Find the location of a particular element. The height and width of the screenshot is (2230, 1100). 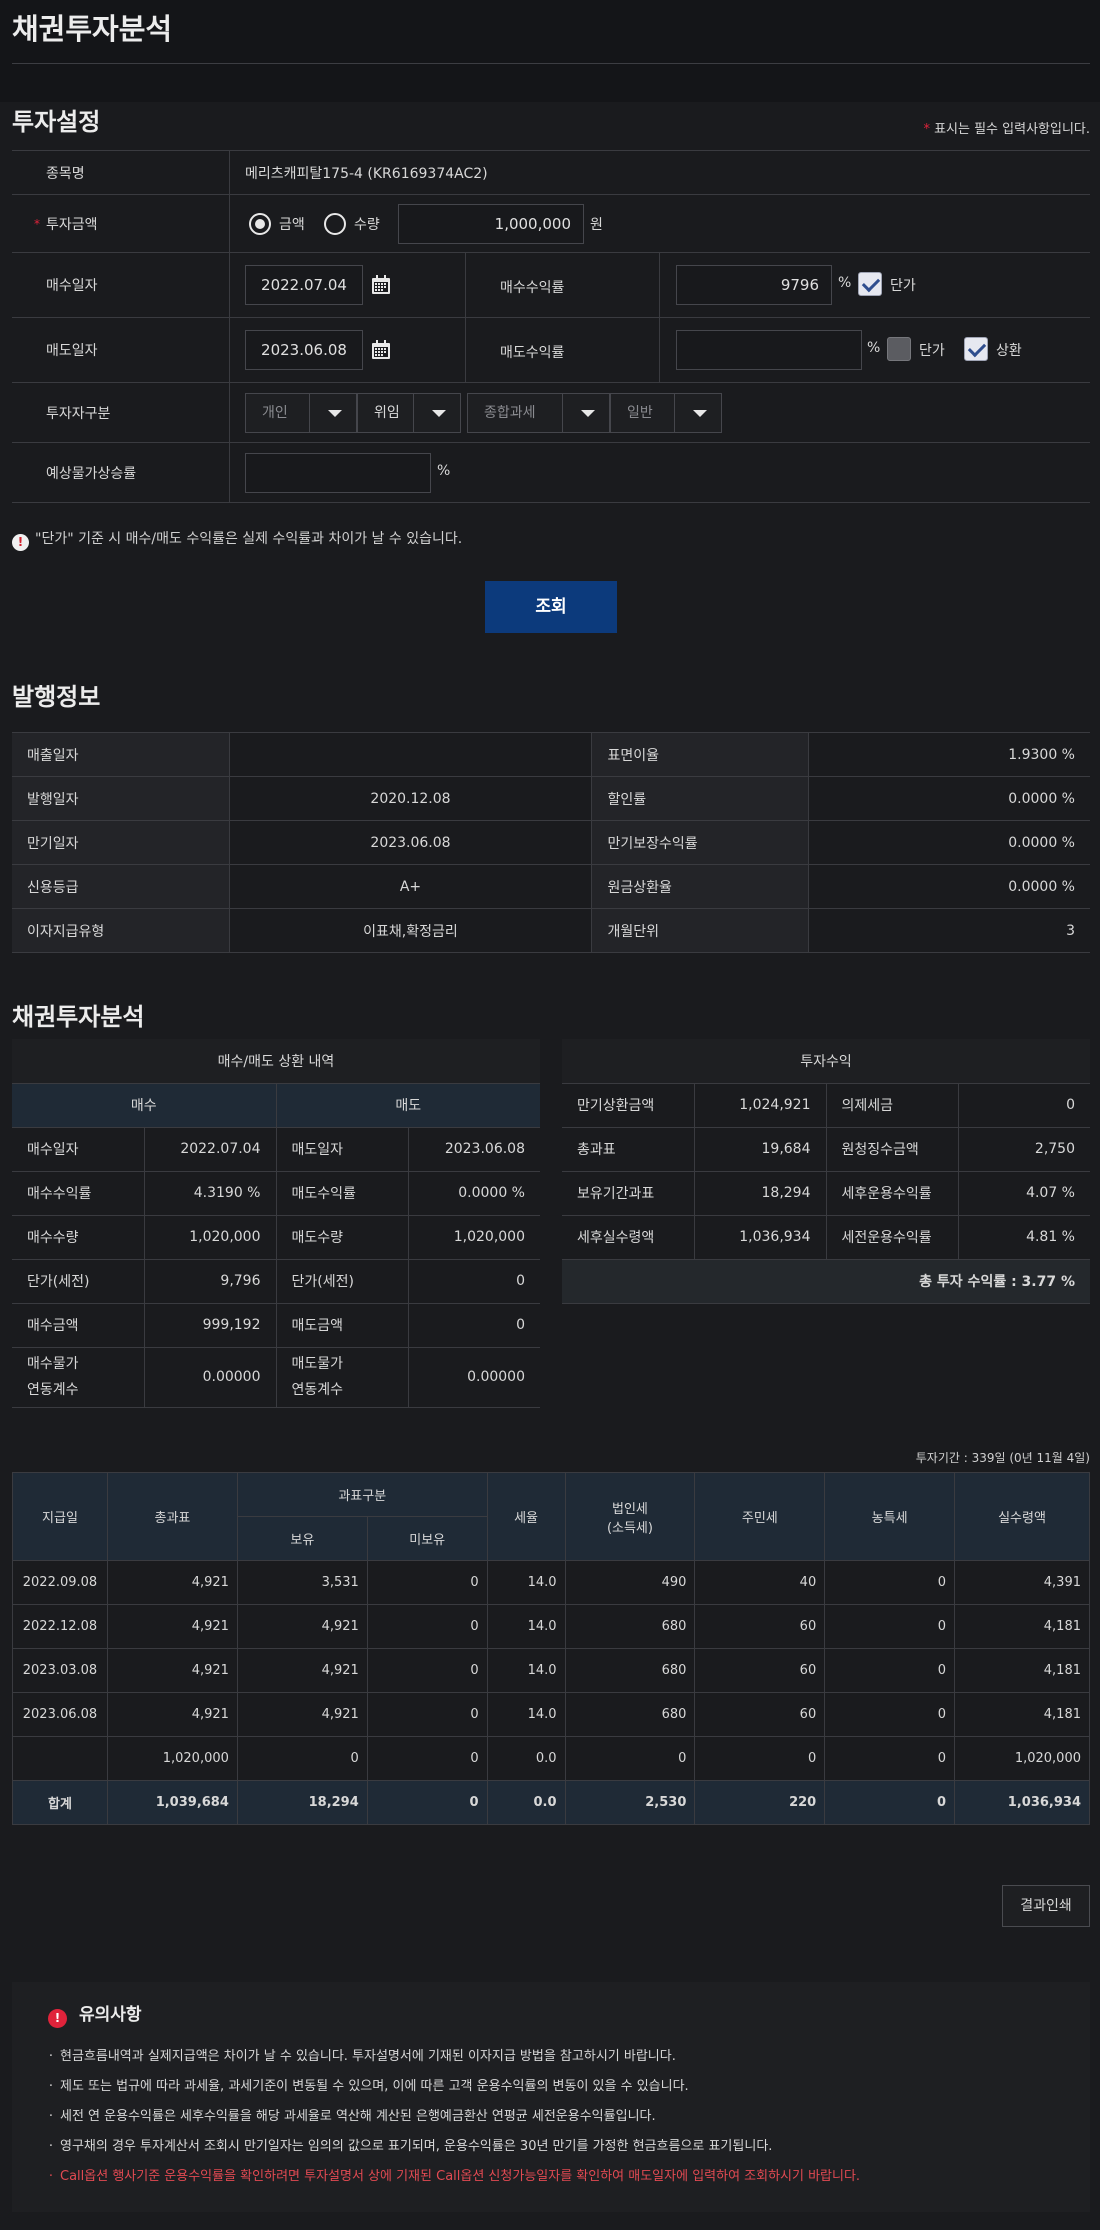

amount-label: 투자금액 is located at coordinates (72, 224).